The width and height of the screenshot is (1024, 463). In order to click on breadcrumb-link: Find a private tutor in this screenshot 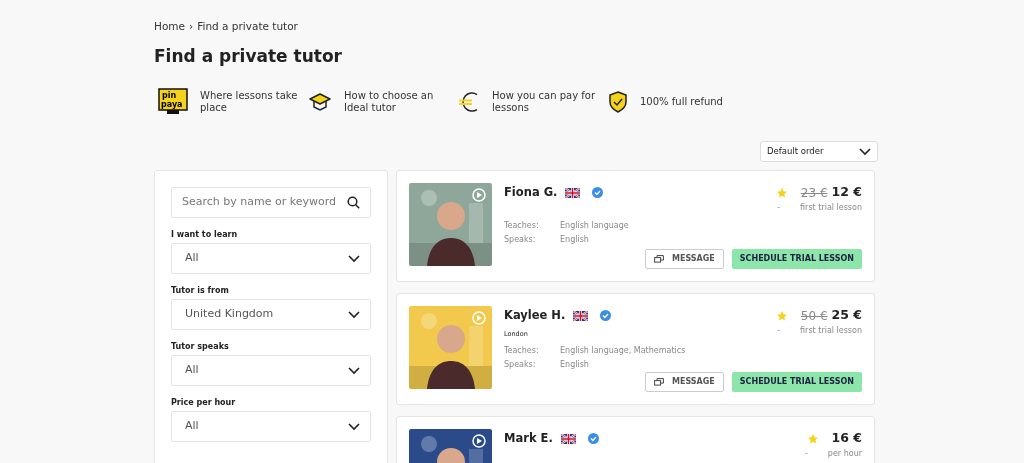, I will do `click(247, 27)`.